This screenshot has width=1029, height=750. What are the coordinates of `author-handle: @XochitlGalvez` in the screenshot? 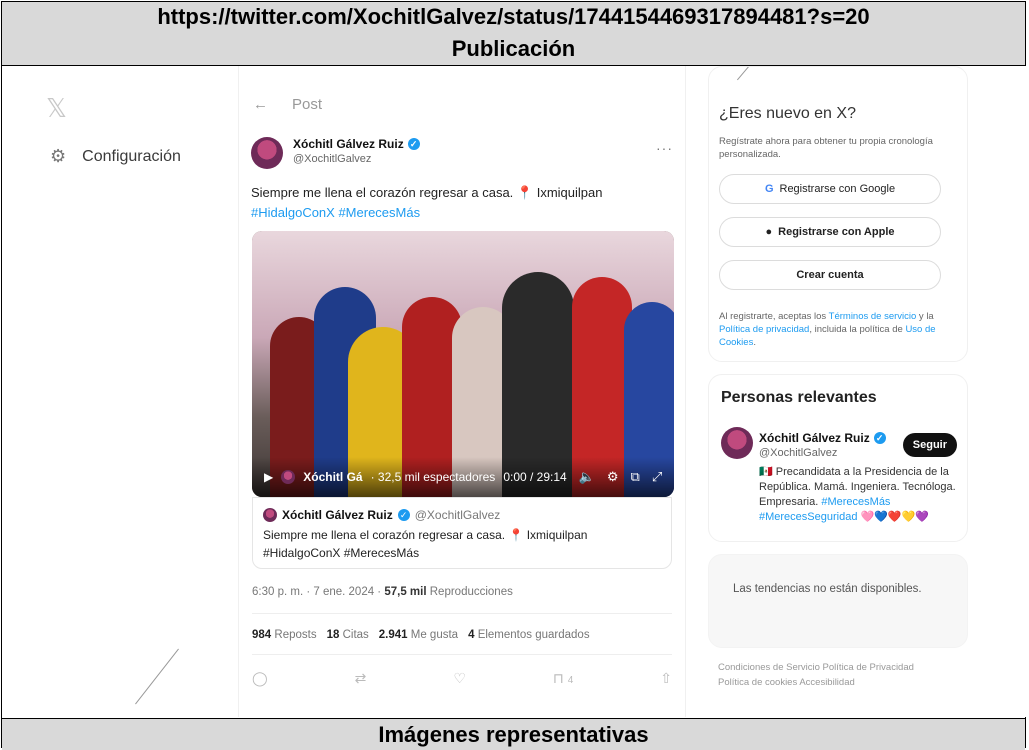 It's located at (356, 159).